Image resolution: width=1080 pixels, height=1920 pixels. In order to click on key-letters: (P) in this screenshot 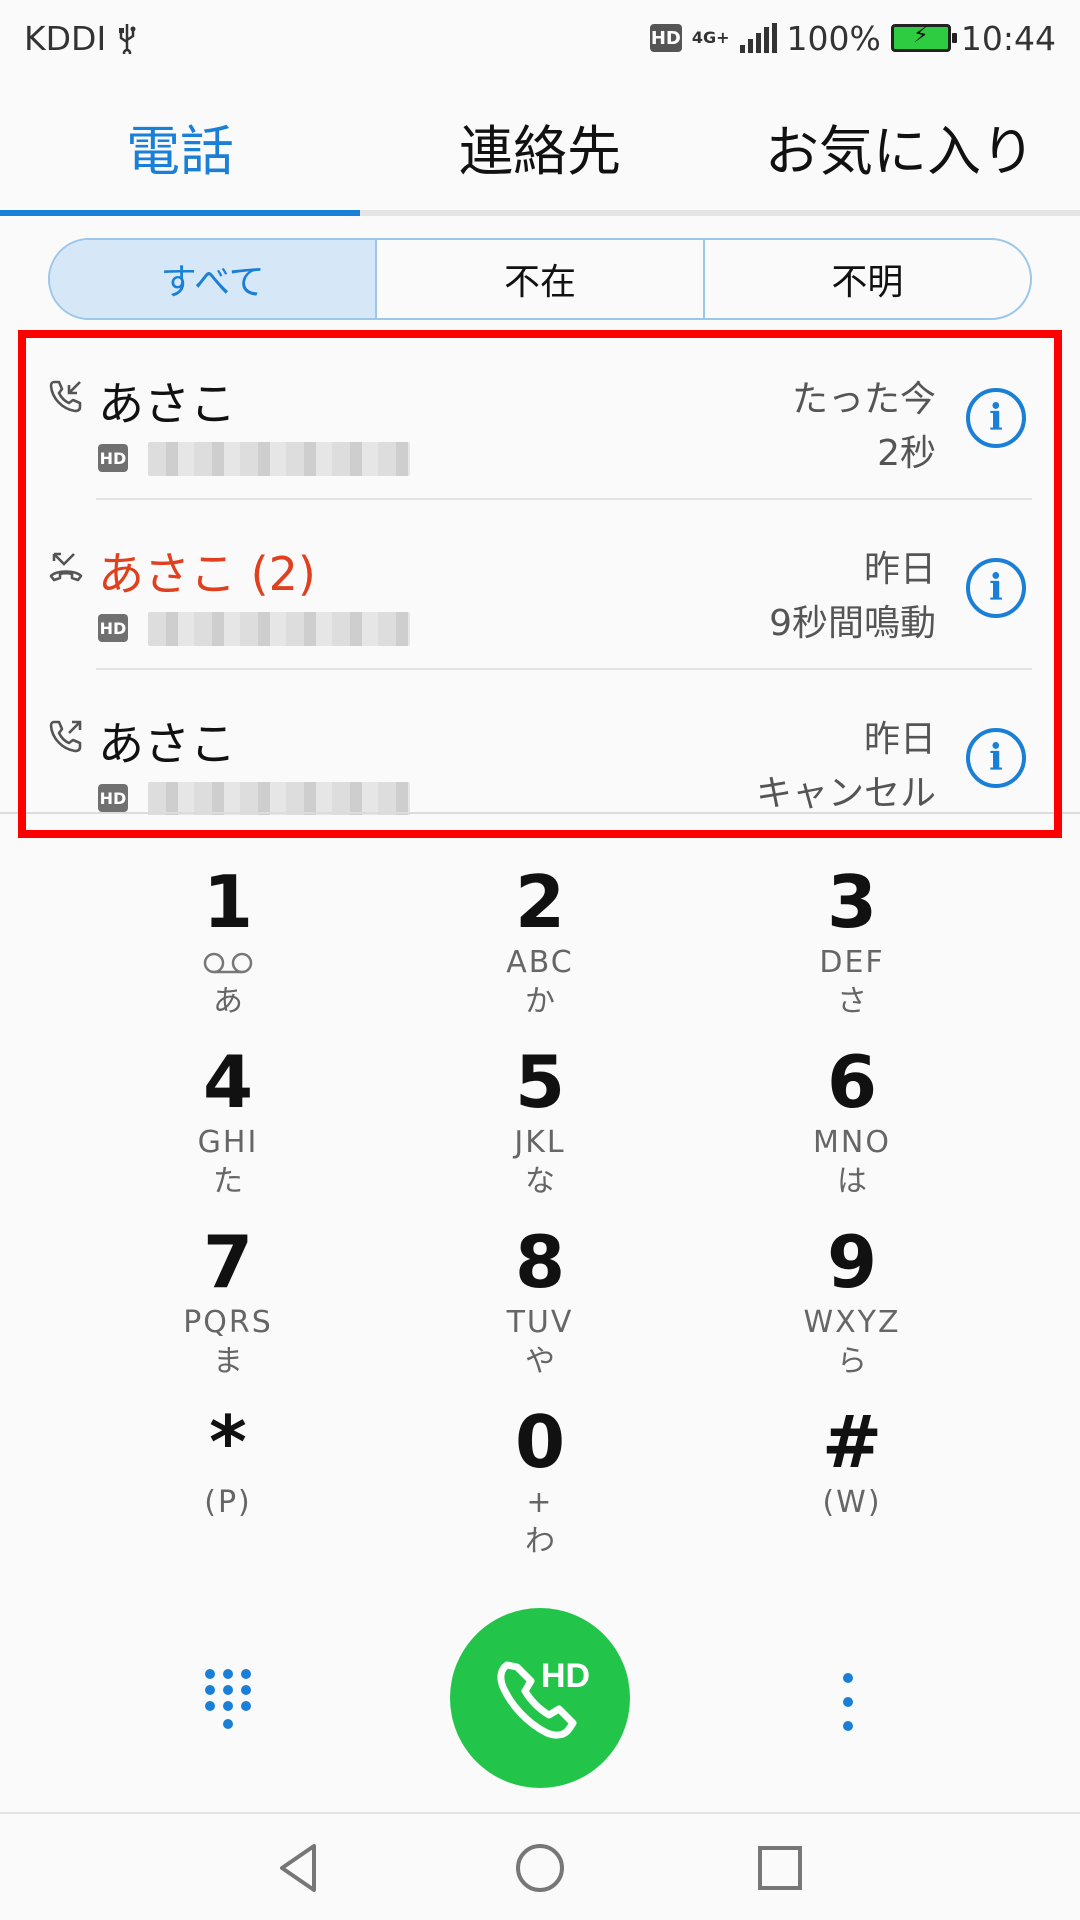, I will do `click(228, 1502)`.